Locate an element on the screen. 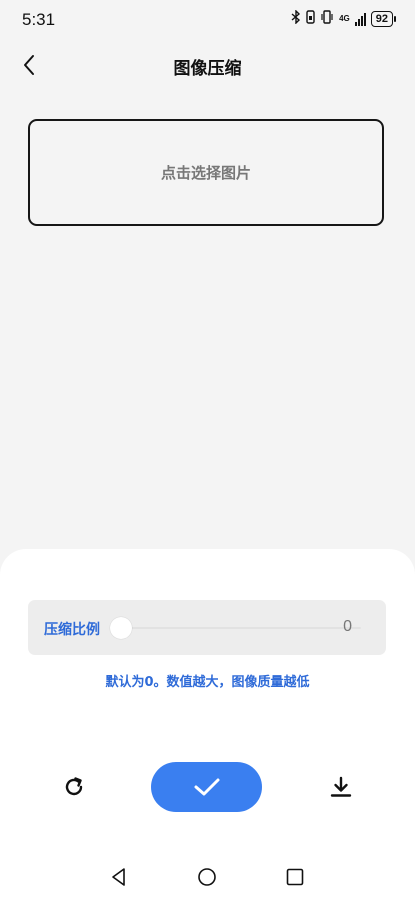 This screenshot has width=415, height=900. bluetooth-icon is located at coordinates (296, 18).